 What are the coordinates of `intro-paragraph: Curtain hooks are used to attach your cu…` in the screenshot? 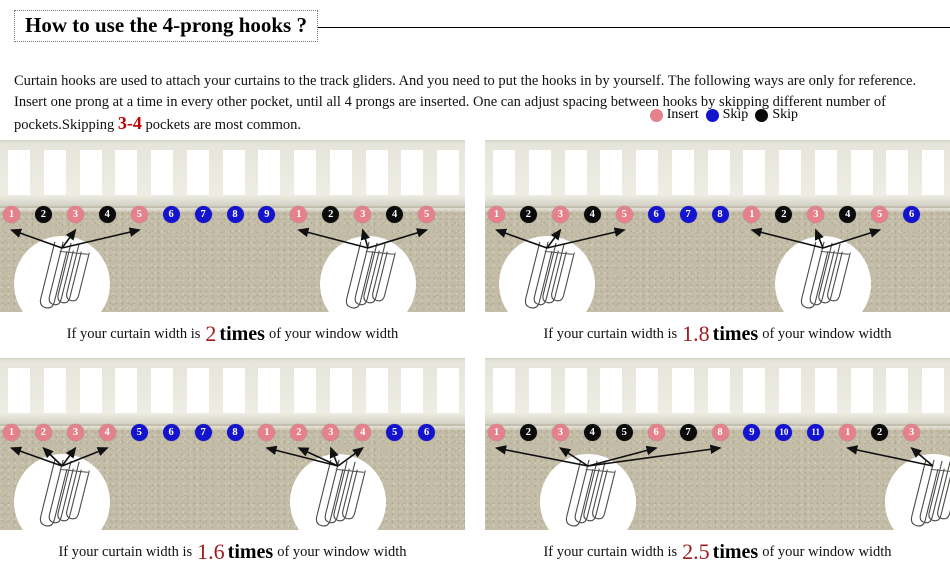 It's located at (475, 103).